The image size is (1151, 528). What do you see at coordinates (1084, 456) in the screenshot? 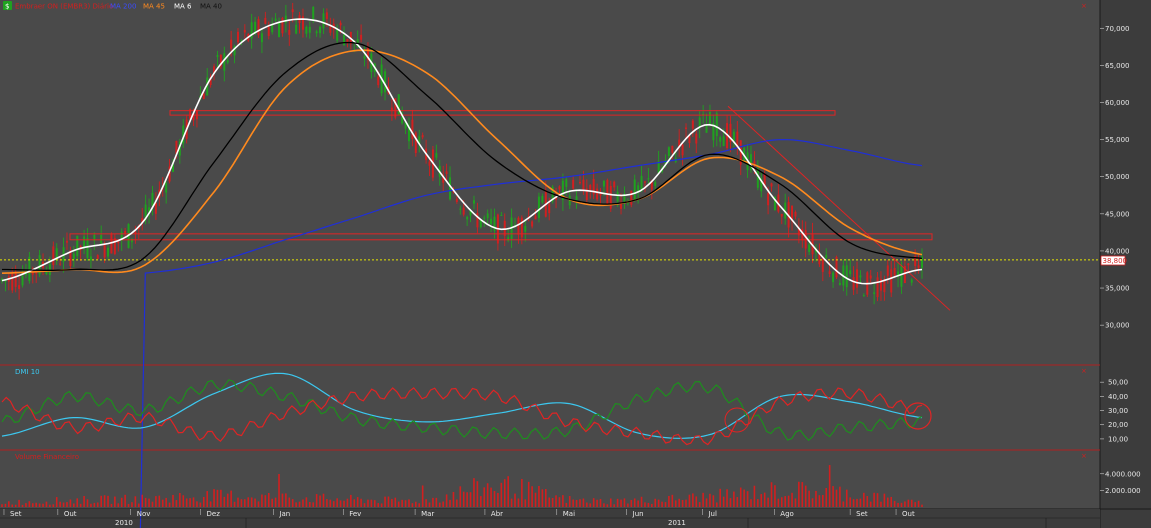
I see `volume-close-icon: ×` at bounding box center [1084, 456].